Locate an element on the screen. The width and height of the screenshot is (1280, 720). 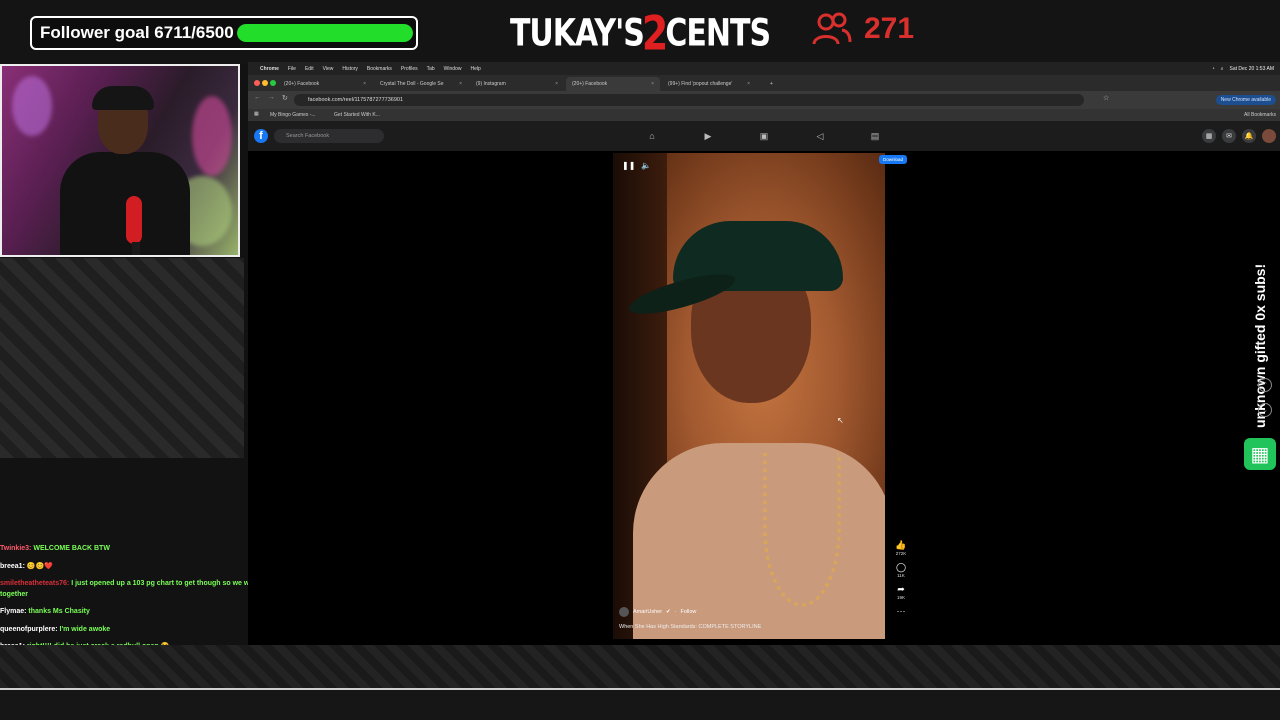
comment-action: ◯ 11K is located at coordinates (901, 570).